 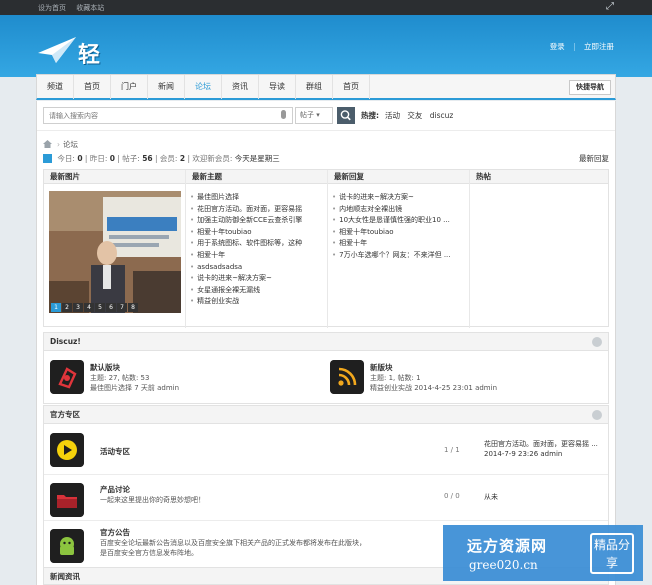 I want to click on login-link: 登录, so click(x=557, y=46).